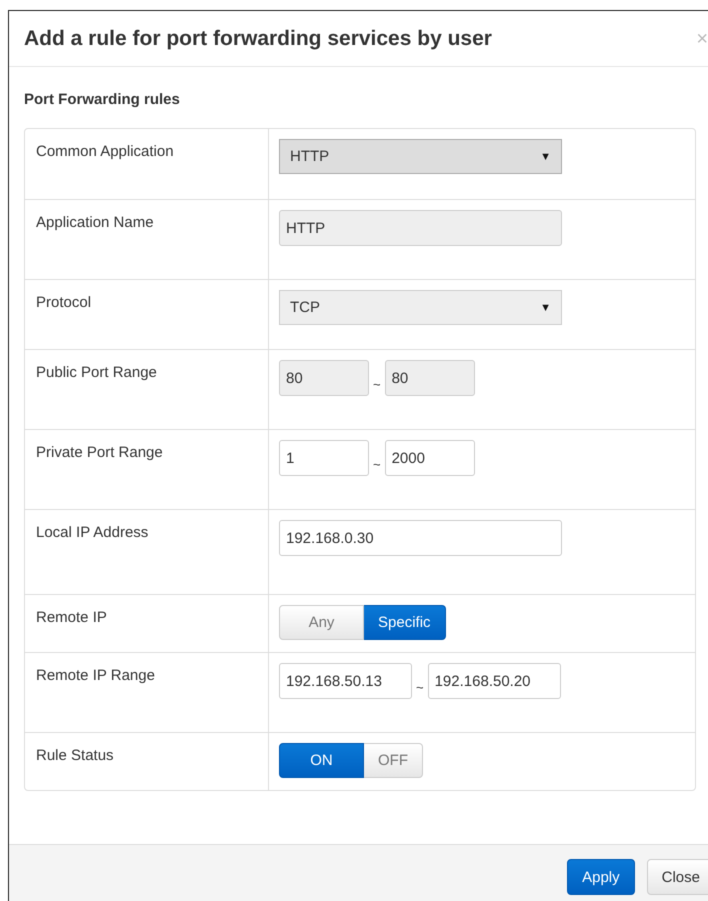 The height and width of the screenshot is (901, 708). What do you see at coordinates (95, 222) in the screenshot?
I see `field-label: Application Name` at bounding box center [95, 222].